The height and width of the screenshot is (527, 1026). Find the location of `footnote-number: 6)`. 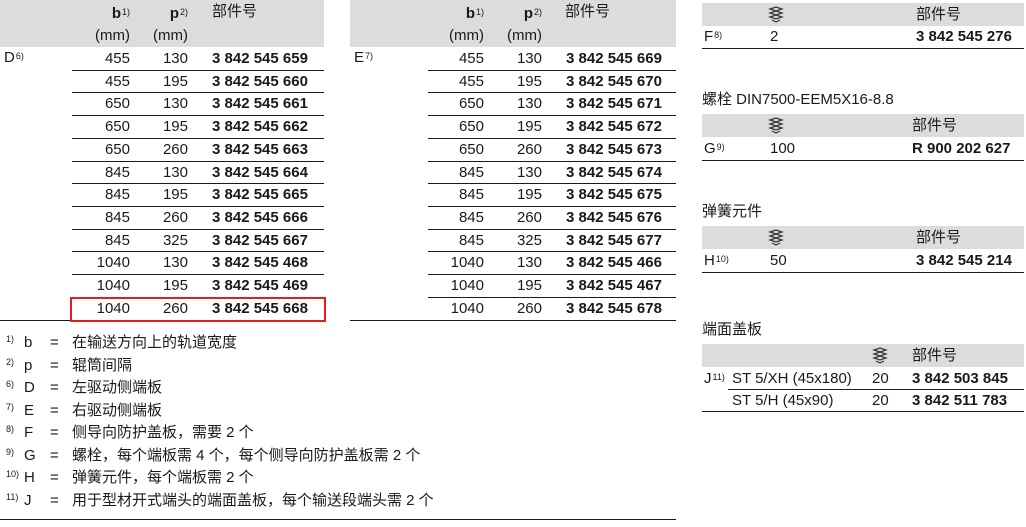

footnote-number: 6) is located at coordinates (10, 384).